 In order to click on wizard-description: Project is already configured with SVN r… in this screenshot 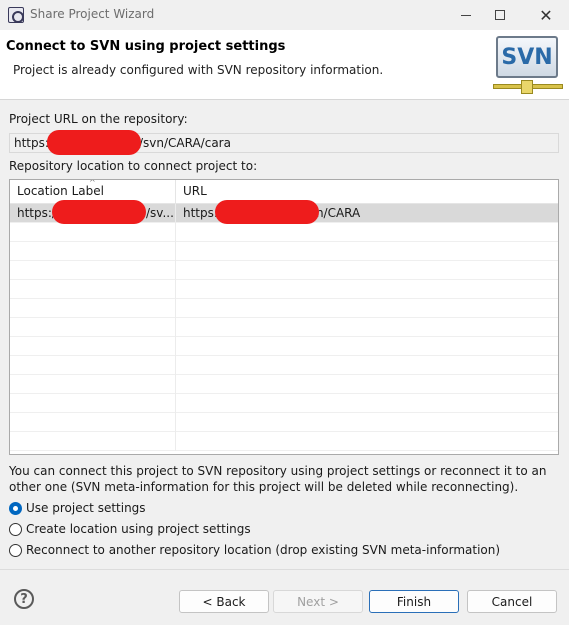, I will do `click(198, 70)`.